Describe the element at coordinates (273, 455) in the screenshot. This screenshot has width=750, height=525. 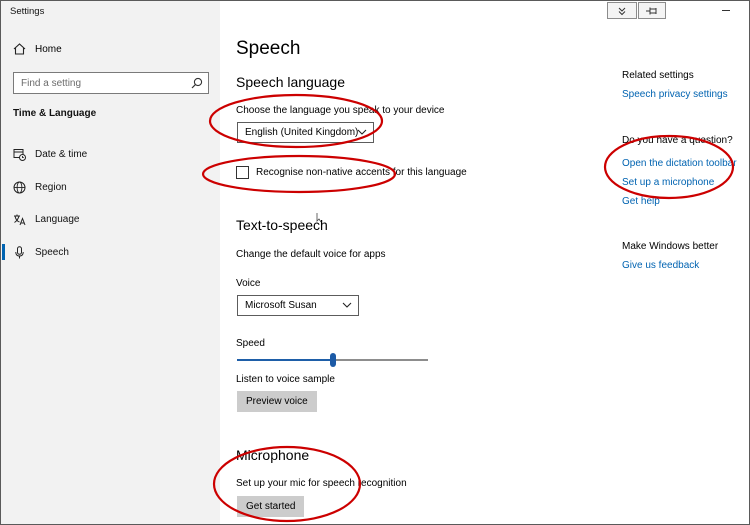
I see `microphone-heading: Microphone` at that location.